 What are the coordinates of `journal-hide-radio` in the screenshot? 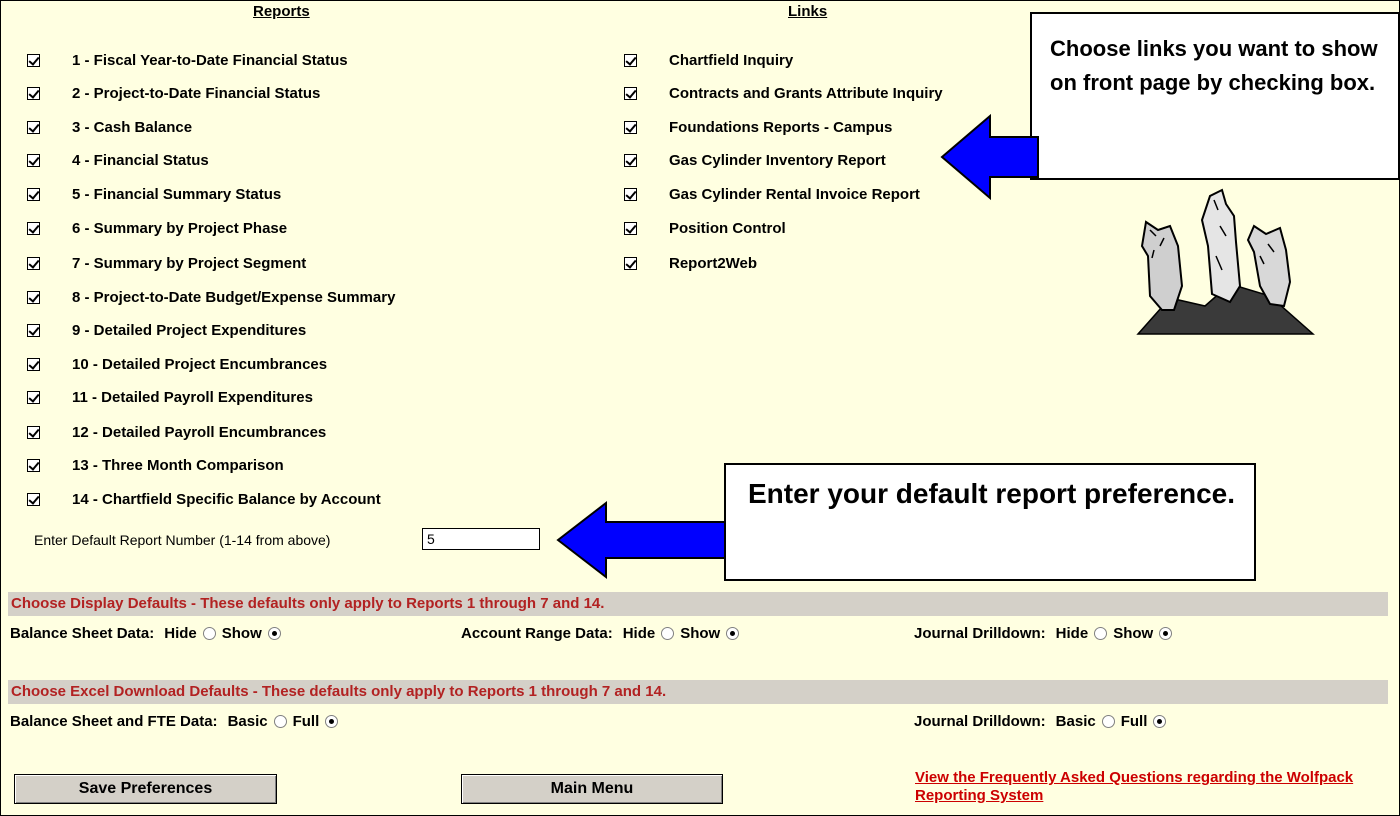 It's located at (1101, 633).